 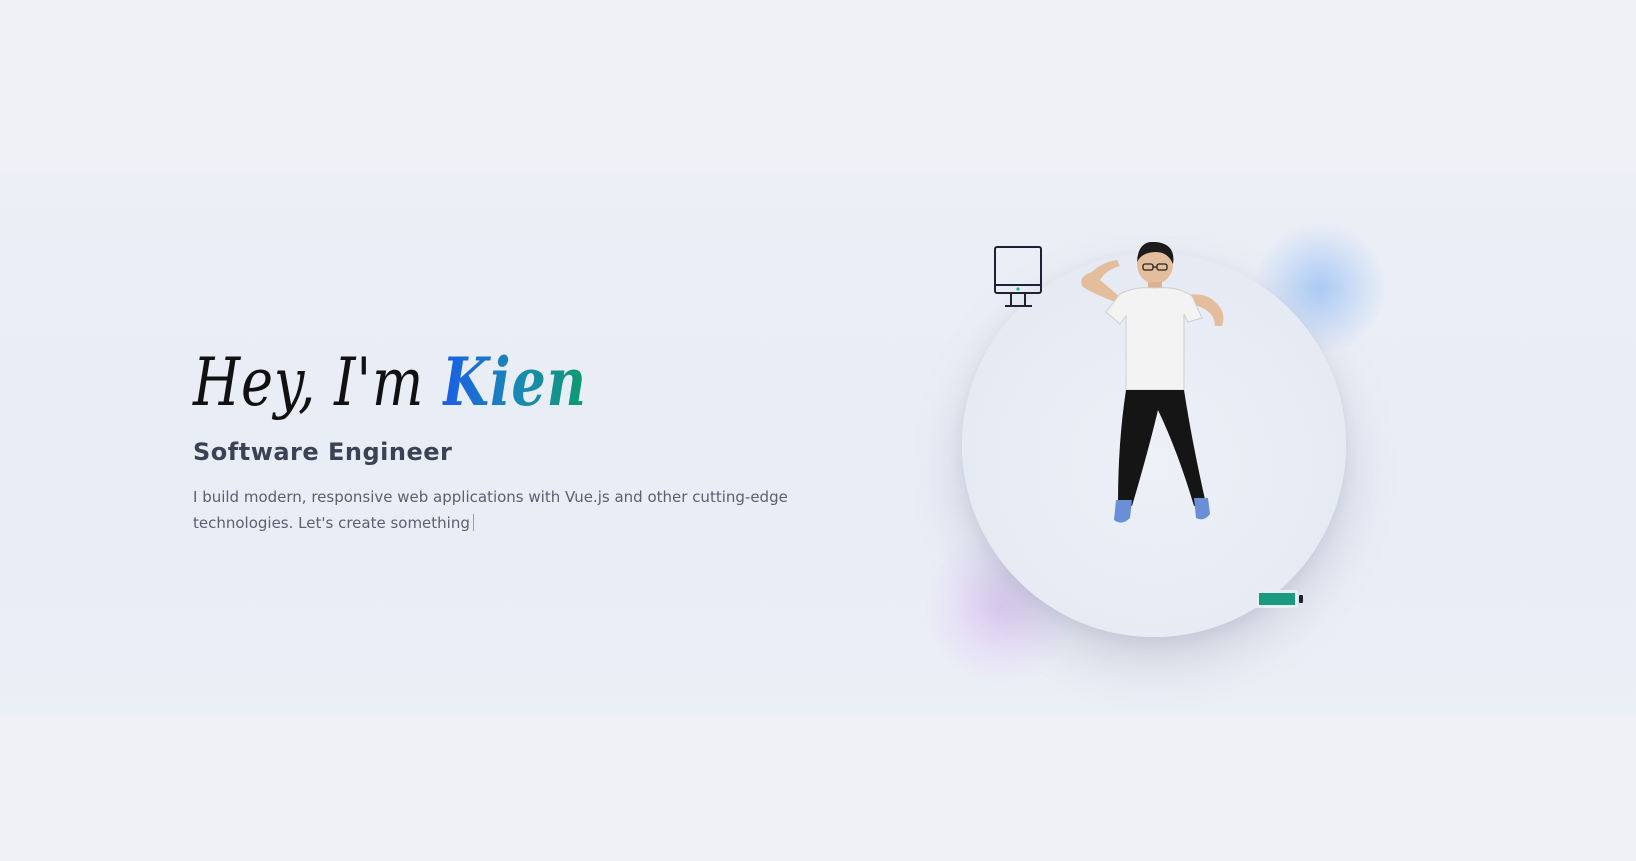 What do you see at coordinates (514, 382) in the screenshot?
I see `hero-name: Kien` at bounding box center [514, 382].